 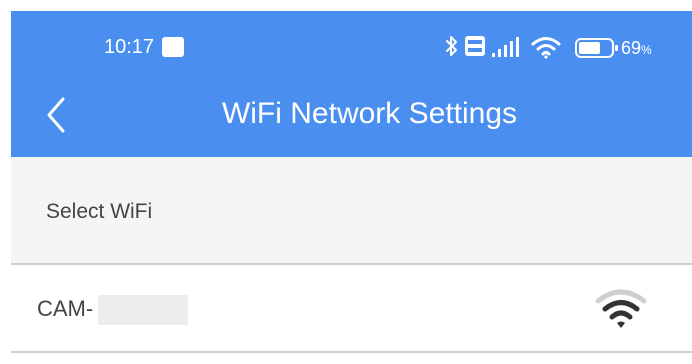 What do you see at coordinates (631, 48) in the screenshot?
I see `battery-level: 69` at bounding box center [631, 48].